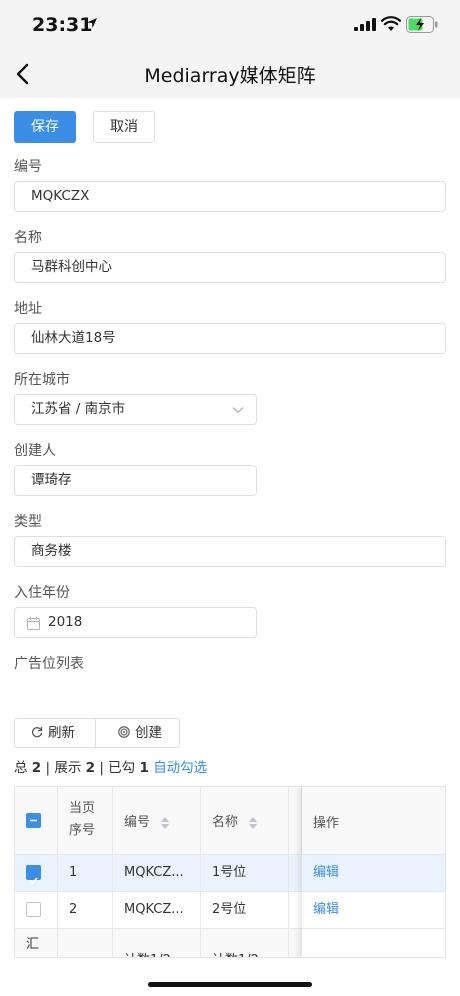 This screenshot has height=996, width=460. I want to click on code-label: 编号, so click(28, 167).